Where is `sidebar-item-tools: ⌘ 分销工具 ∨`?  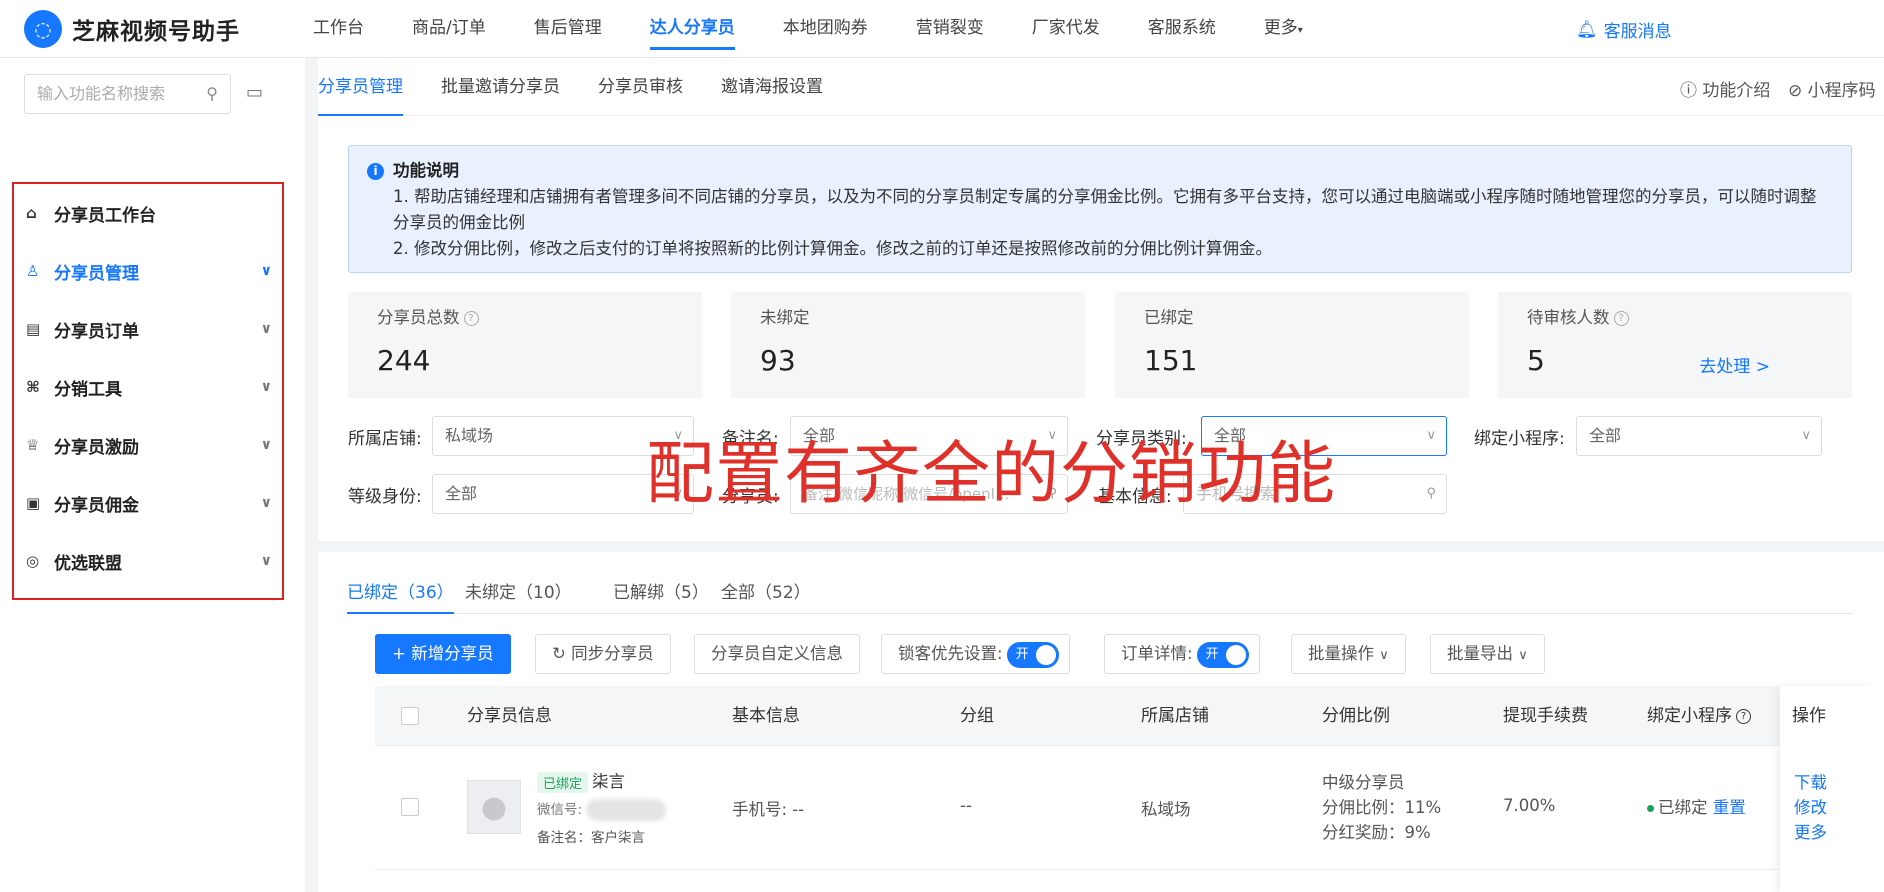
sidebar-item-tools: ⌘ 分销工具 ∨ is located at coordinates (148, 387).